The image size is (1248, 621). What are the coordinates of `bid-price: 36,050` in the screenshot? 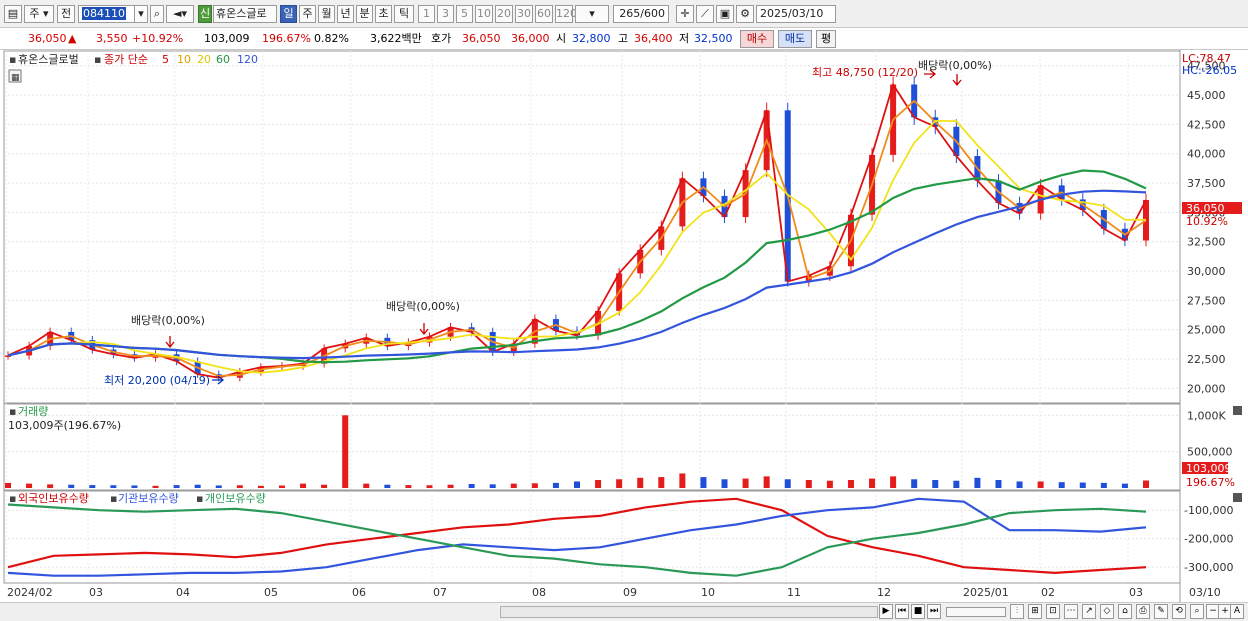 It's located at (481, 38).